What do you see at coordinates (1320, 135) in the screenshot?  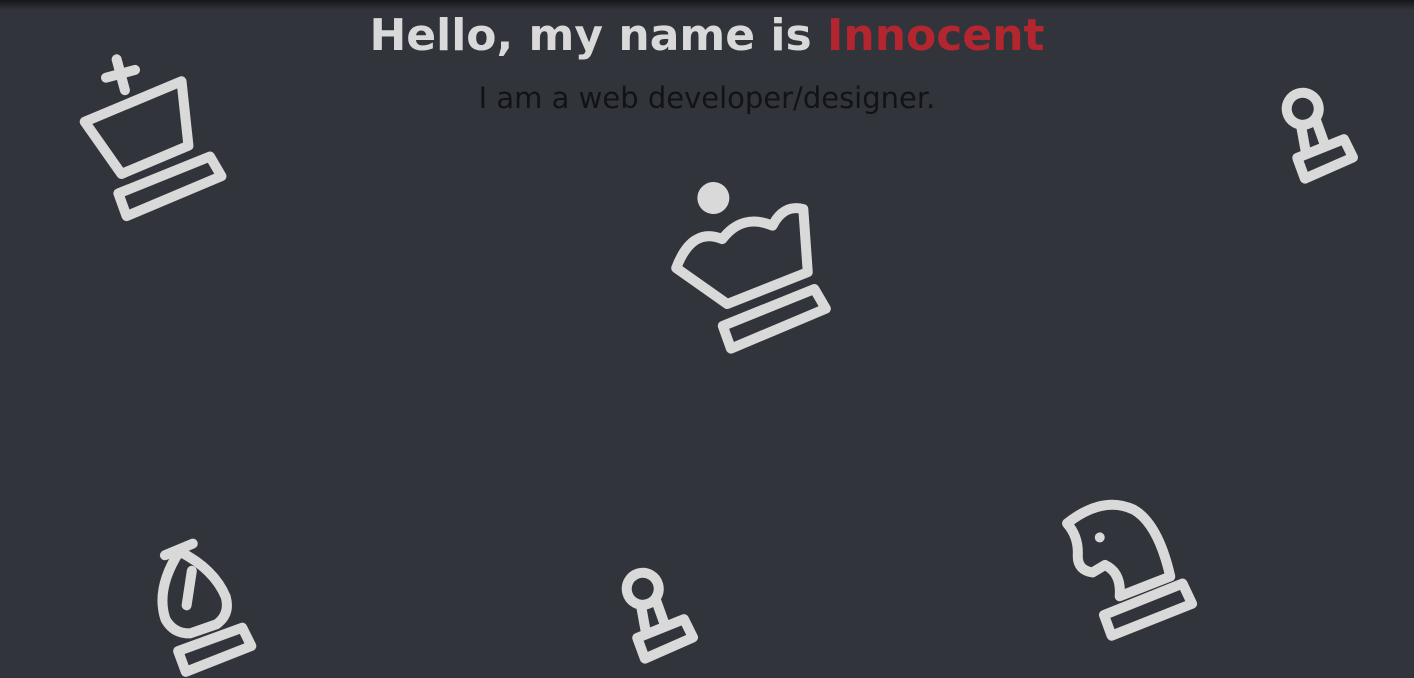 I see `pawn-icon` at bounding box center [1320, 135].